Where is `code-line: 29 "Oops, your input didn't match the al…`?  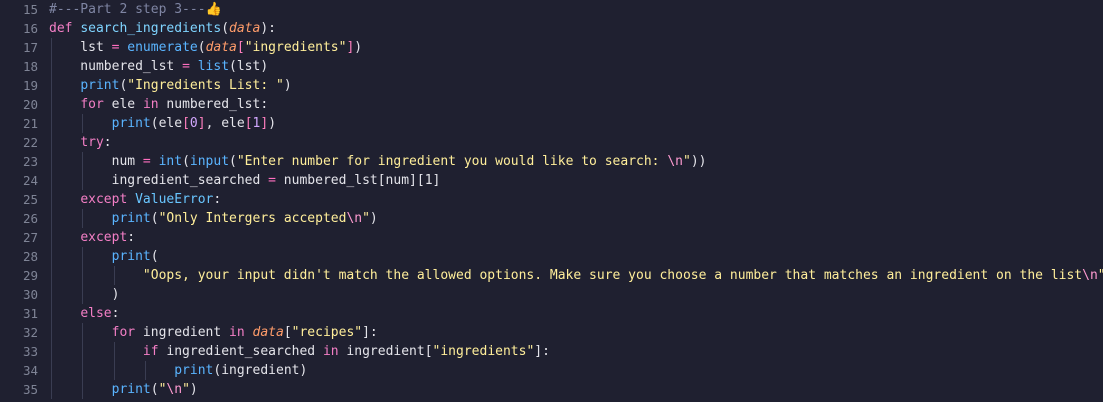 code-line: 29 "Oops, your input didn't match the al… is located at coordinates (551, 275).